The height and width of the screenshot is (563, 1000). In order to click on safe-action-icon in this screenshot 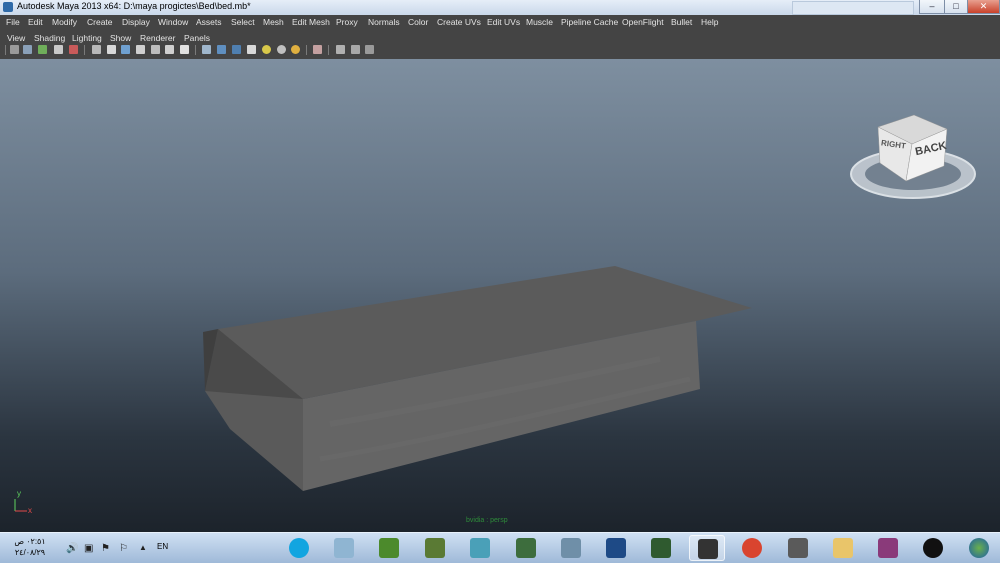, I will do `click(169, 49)`.